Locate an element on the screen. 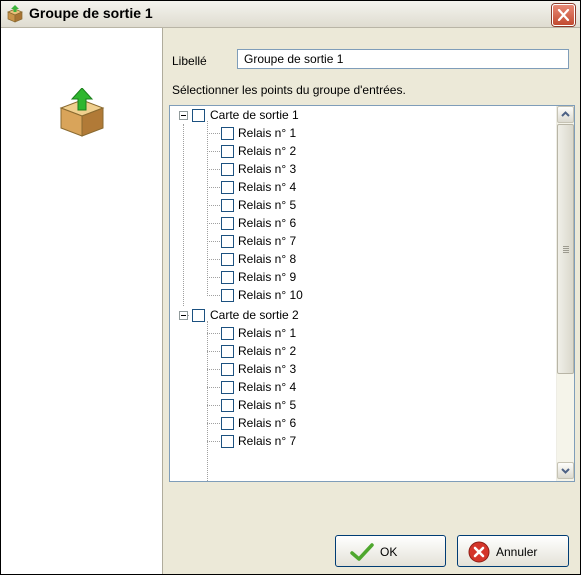 Image resolution: width=581 pixels, height=575 pixels. ok-label: OK is located at coordinates (389, 552).